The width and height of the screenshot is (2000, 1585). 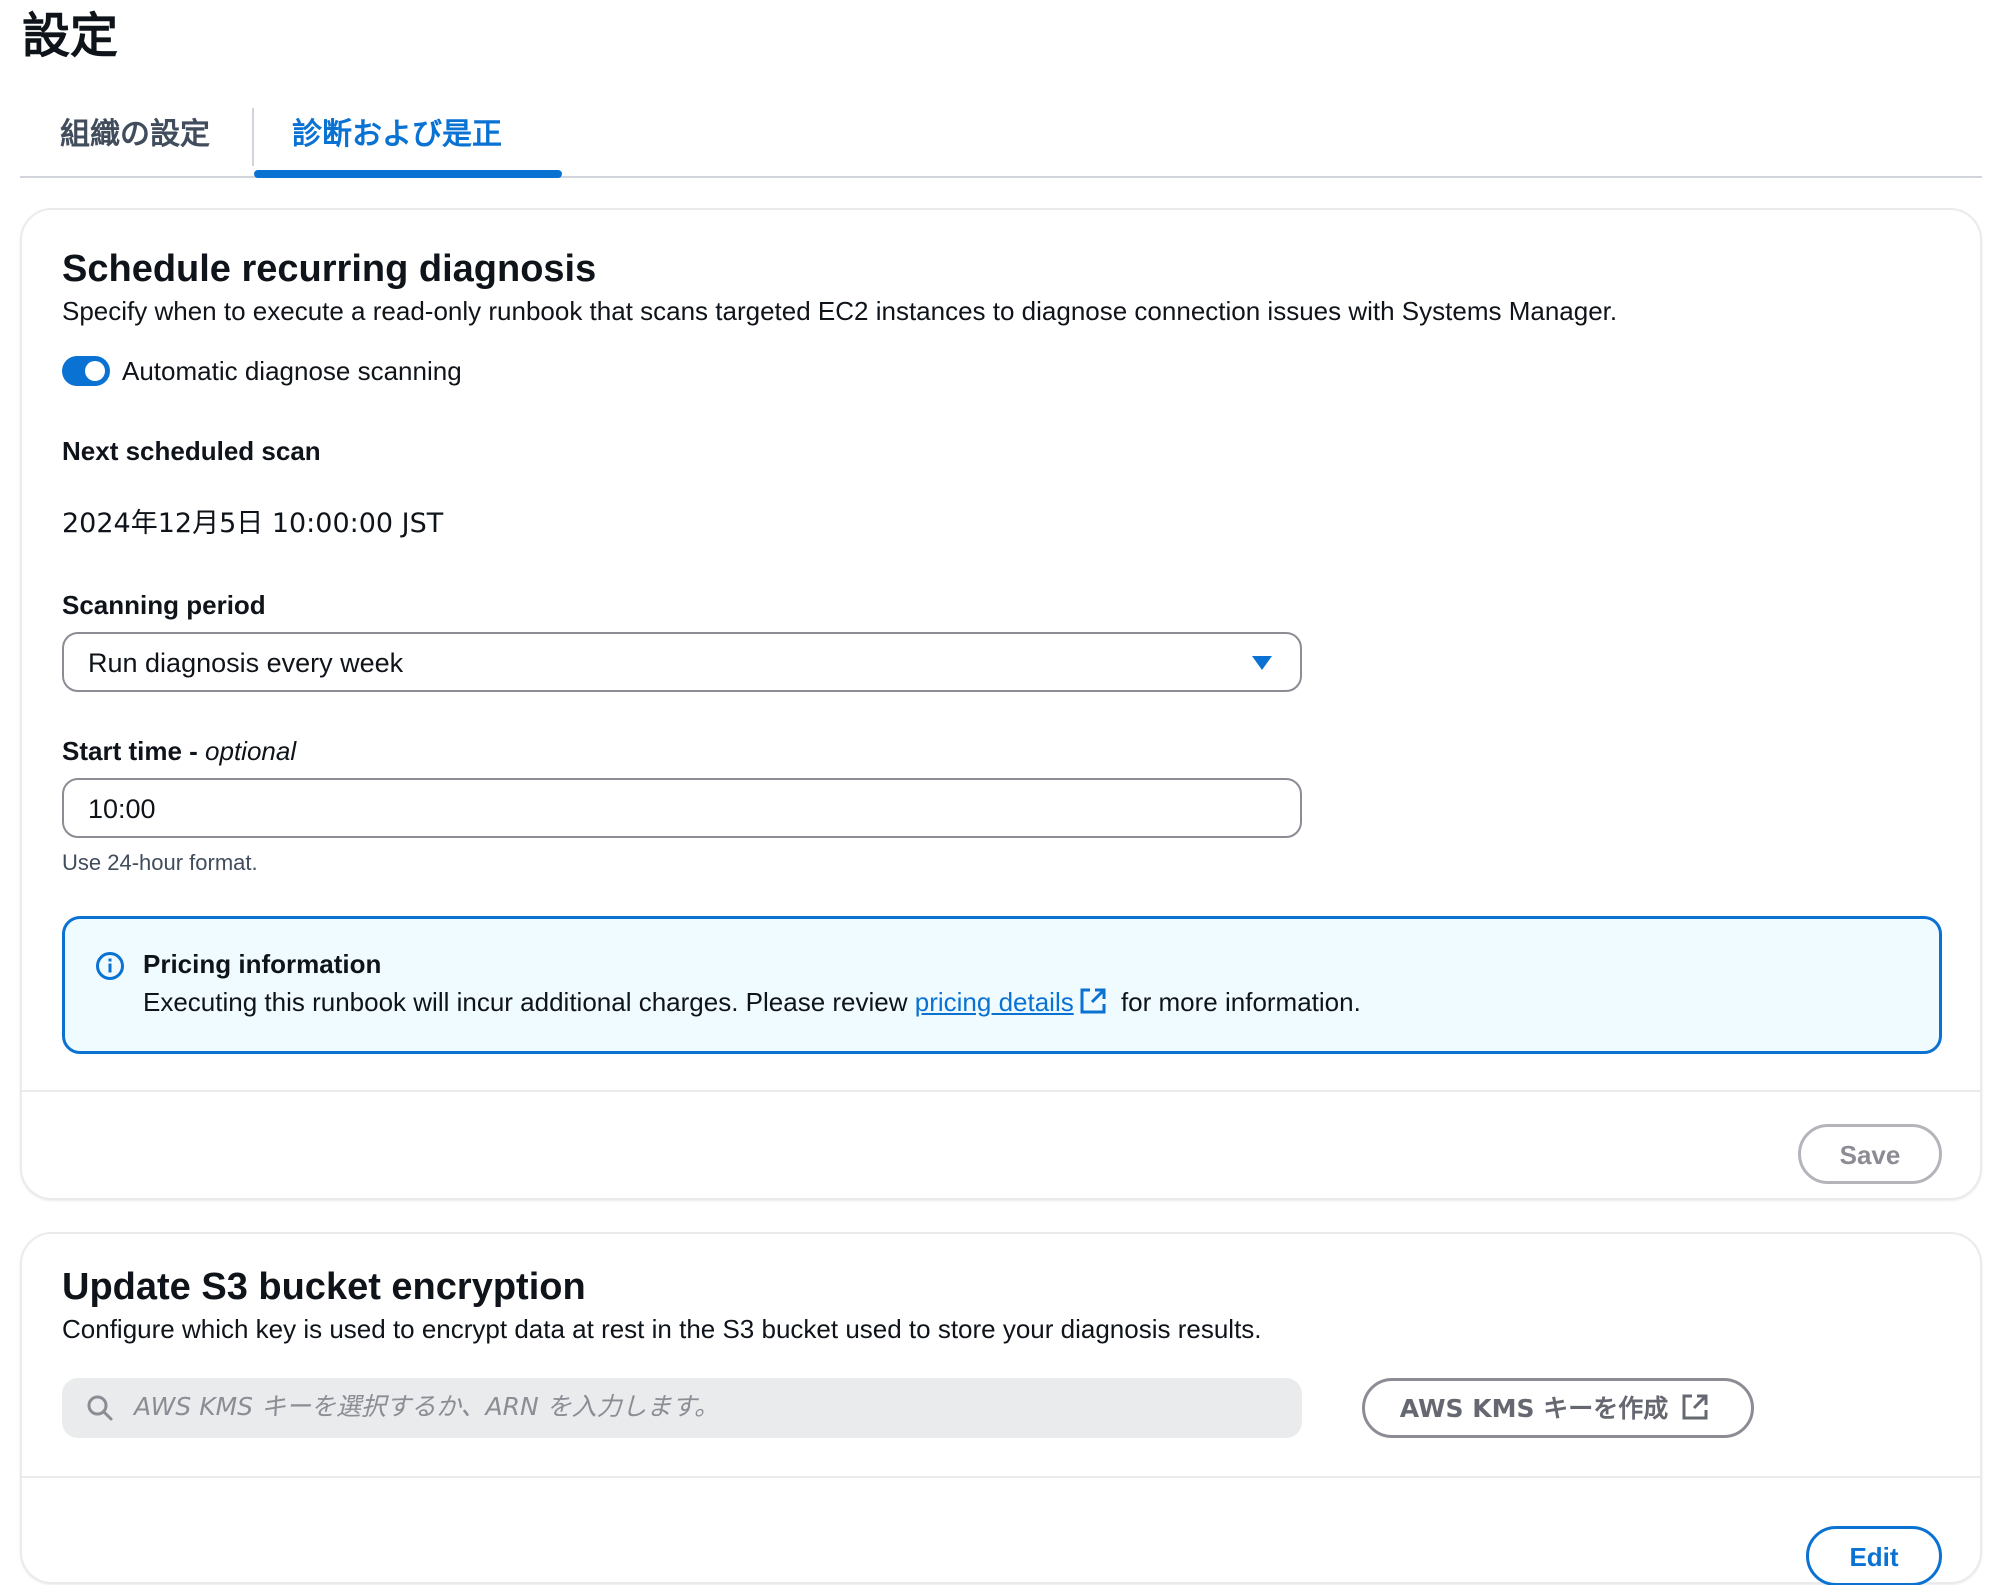 What do you see at coordinates (253, 137) in the screenshot?
I see `tab-separator` at bounding box center [253, 137].